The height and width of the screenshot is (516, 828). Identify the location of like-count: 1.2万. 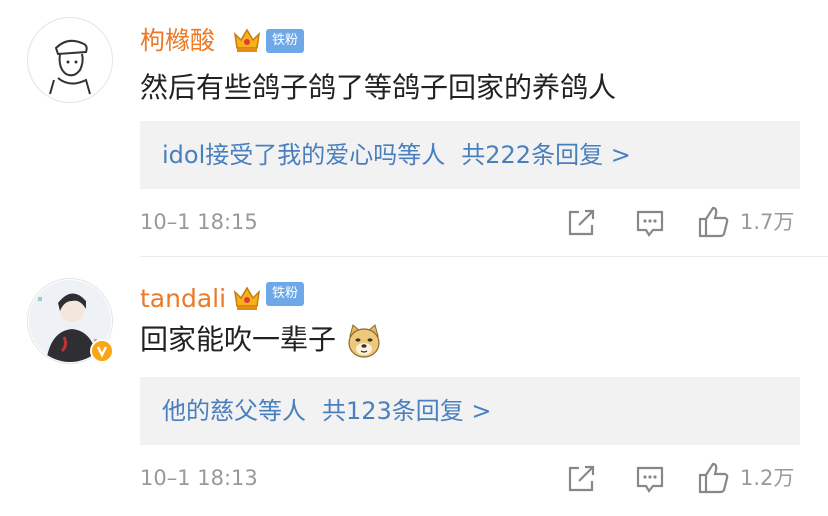
(767, 478).